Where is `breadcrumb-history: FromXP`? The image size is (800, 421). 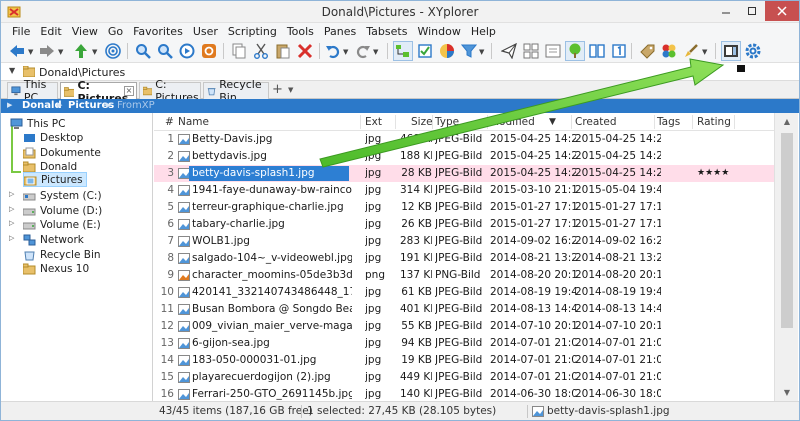
breadcrumb-history: FromXP is located at coordinates (136, 105).